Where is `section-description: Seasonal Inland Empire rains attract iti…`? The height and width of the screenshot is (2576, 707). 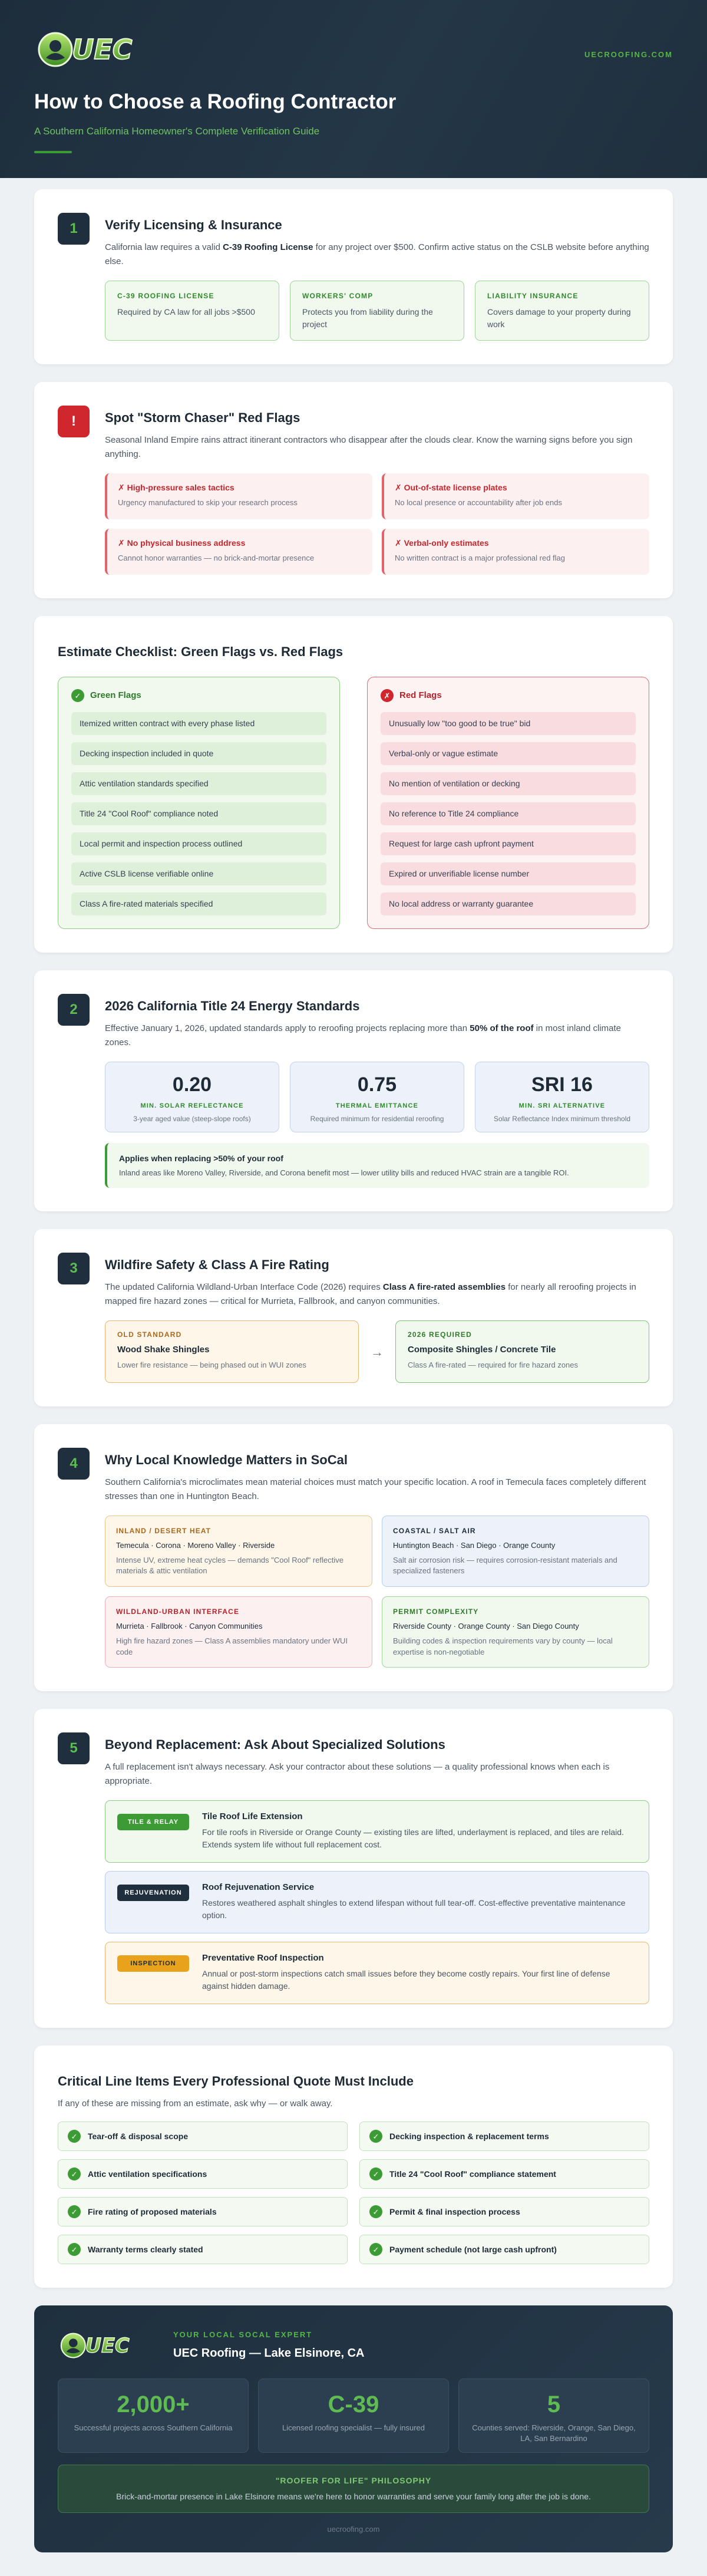
section-description: Seasonal Inland Empire rains attract iti… is located at coordinates (369, 447).